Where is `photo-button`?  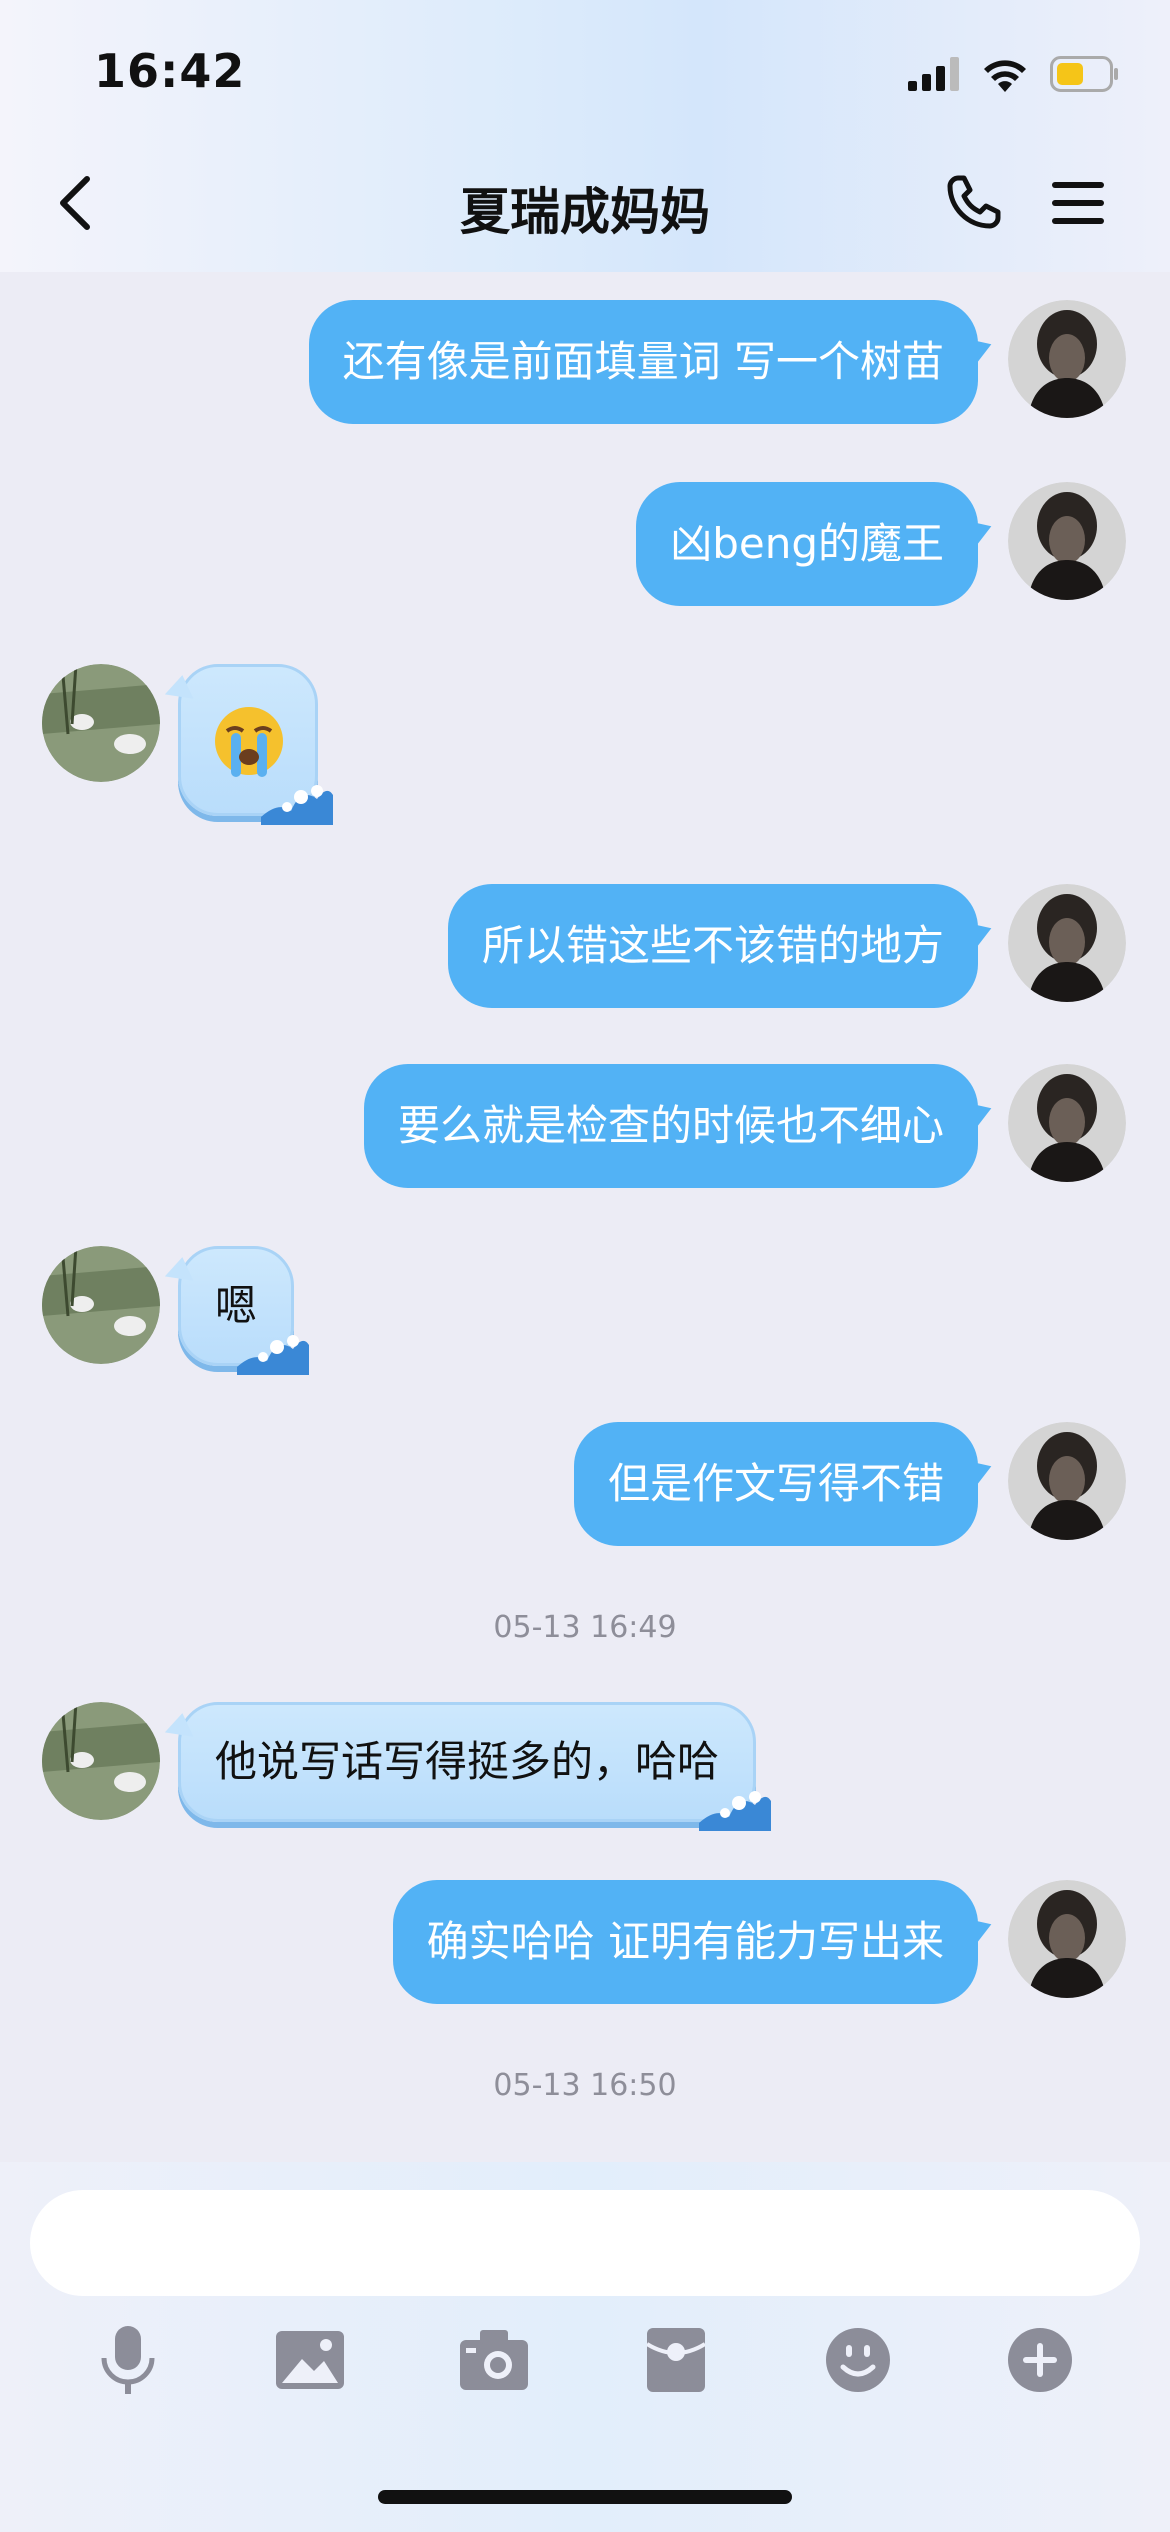
photo-button is located at coordinates (310, 2360).